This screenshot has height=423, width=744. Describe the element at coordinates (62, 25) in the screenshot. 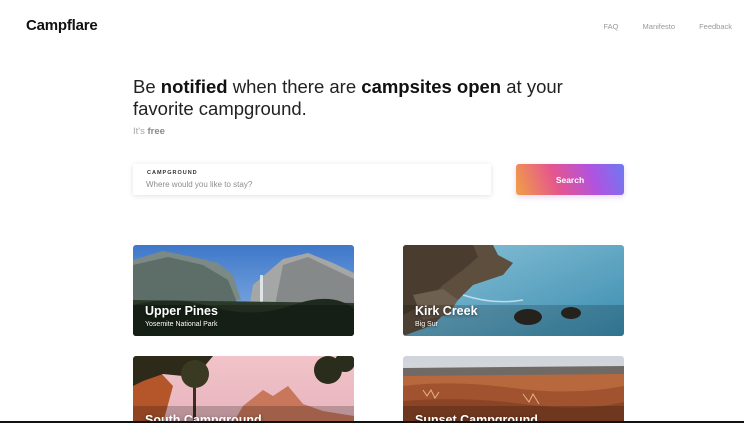

I see `campflare-logo: Campflare` at that location.